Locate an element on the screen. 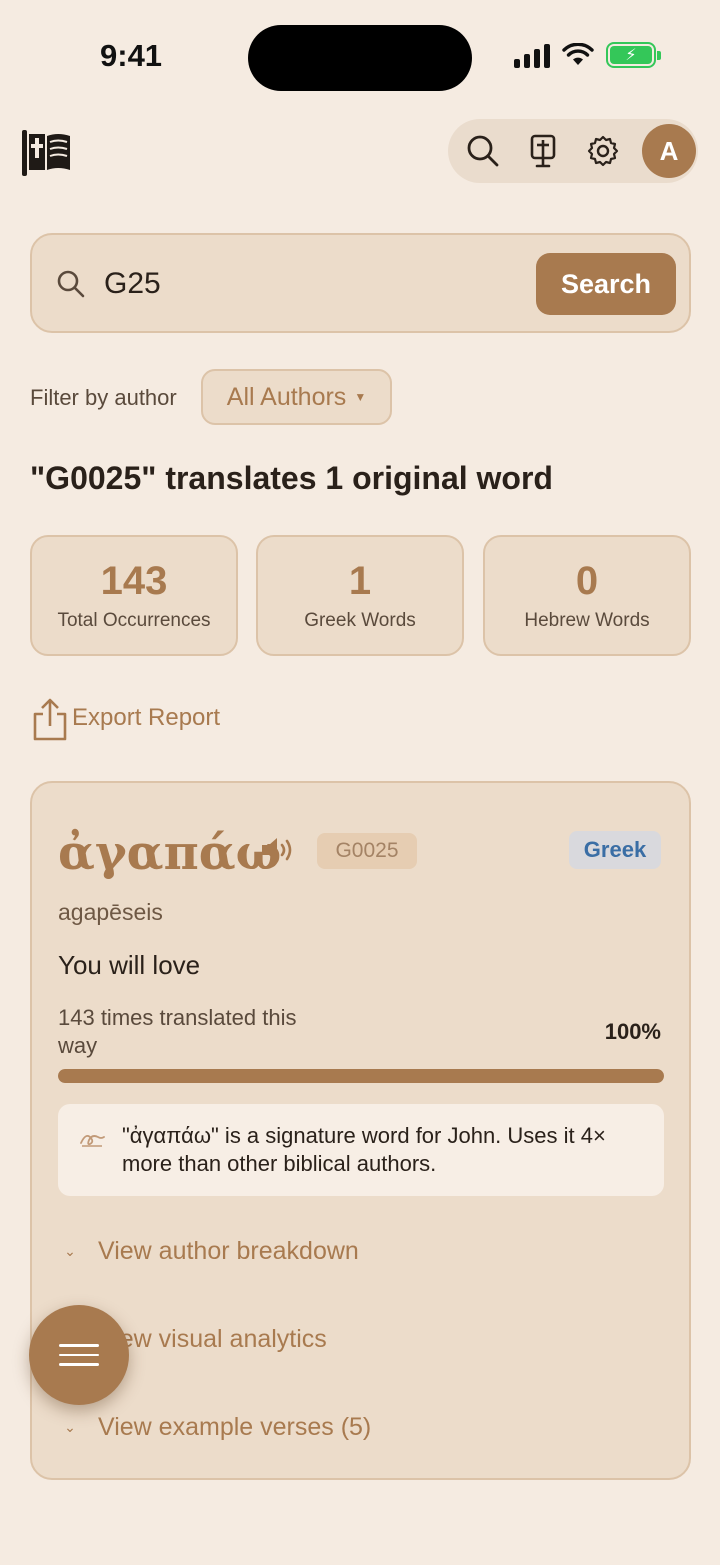  cellular-signal-icon is located at coordinates (532, 55).